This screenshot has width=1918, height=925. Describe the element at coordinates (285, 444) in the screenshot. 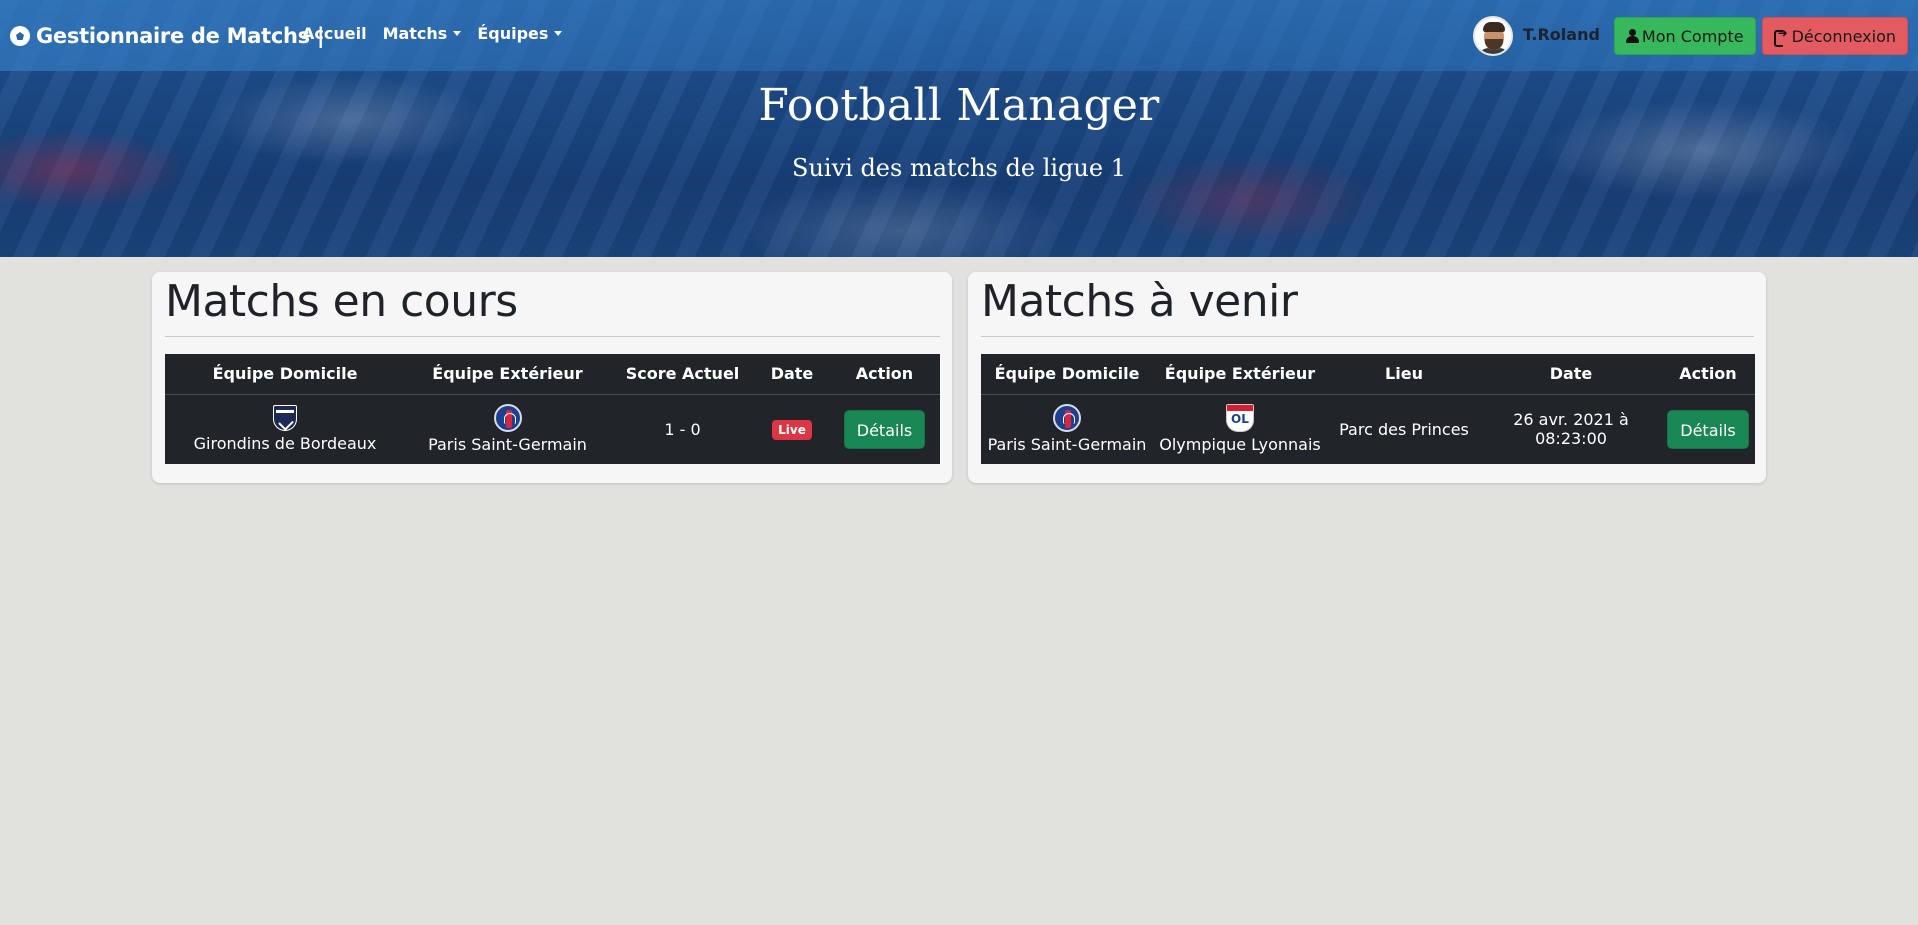

I see `home-team: Girondins de Bordeaux` at that location.